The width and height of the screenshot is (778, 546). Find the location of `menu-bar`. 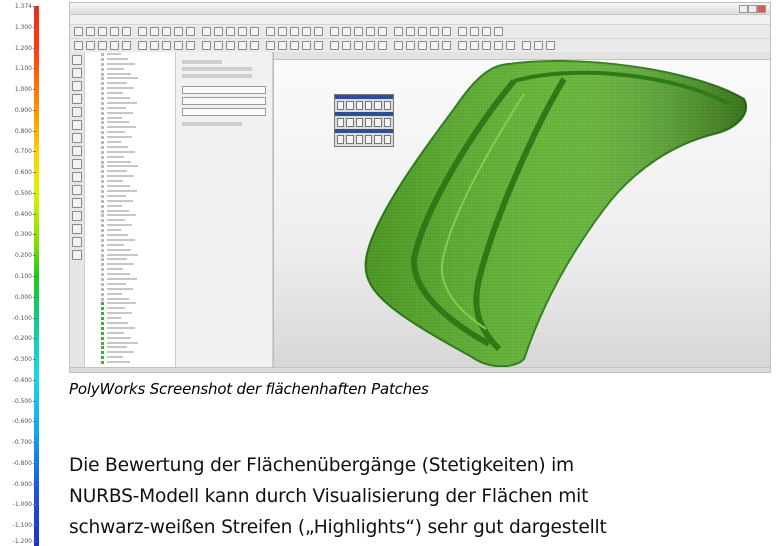

menu-bar is located at coordinates (420, 20).